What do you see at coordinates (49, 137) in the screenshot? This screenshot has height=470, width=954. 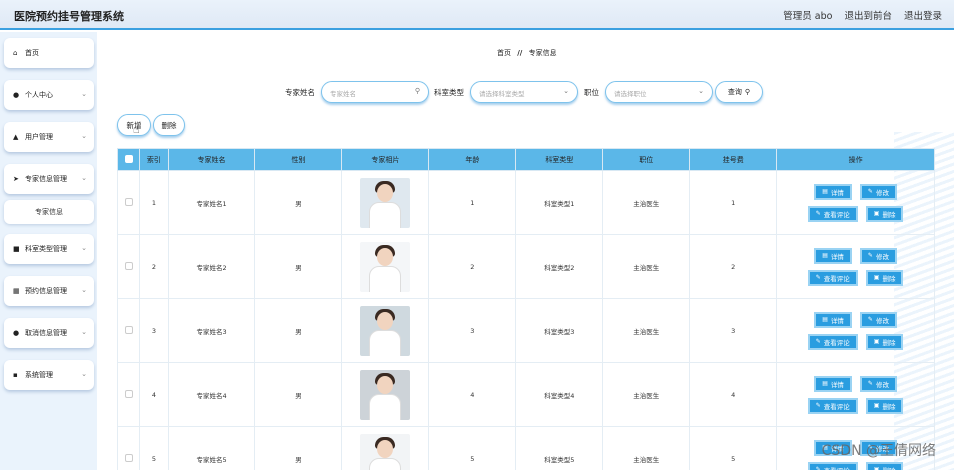 I see `sidebar-item-user-management: ▲ 用户管理 ⌄` at bounding box center [49, 137].